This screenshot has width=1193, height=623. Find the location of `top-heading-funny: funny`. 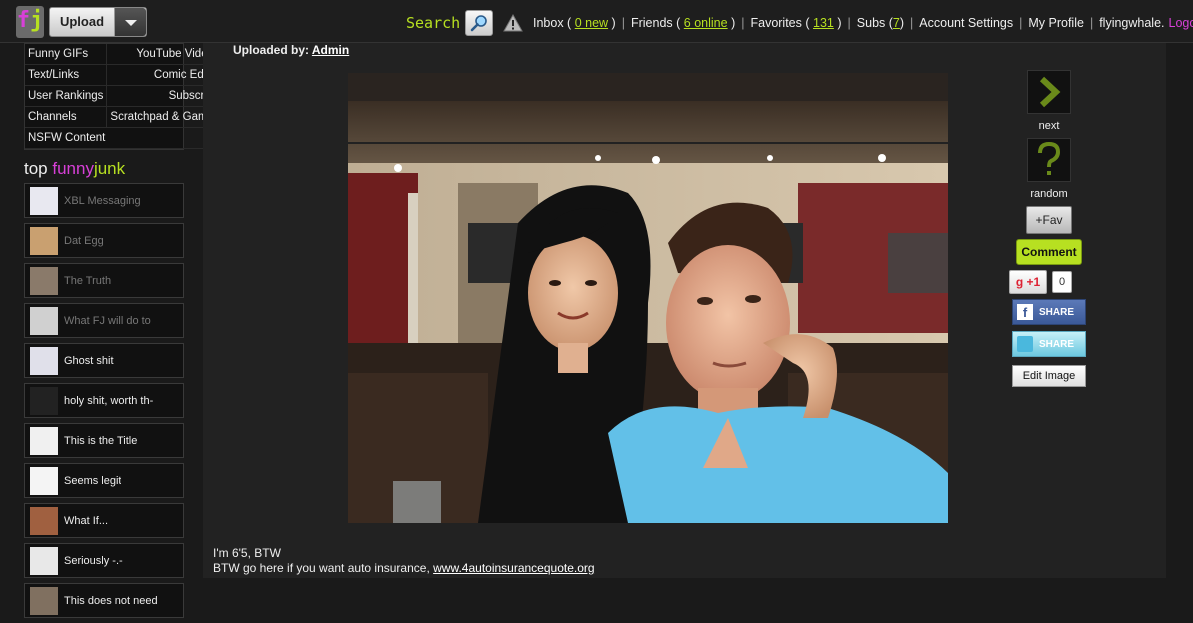

top-heading-funny: funny is located at coordinates (73, 168).